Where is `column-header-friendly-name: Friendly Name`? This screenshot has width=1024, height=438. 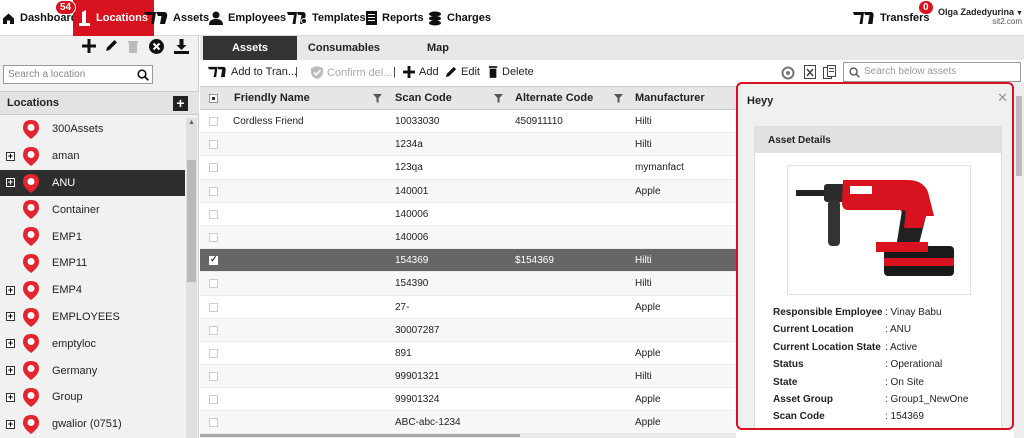
column-header-friendly-name: Friendly Name is located at coordinates (272, 98).